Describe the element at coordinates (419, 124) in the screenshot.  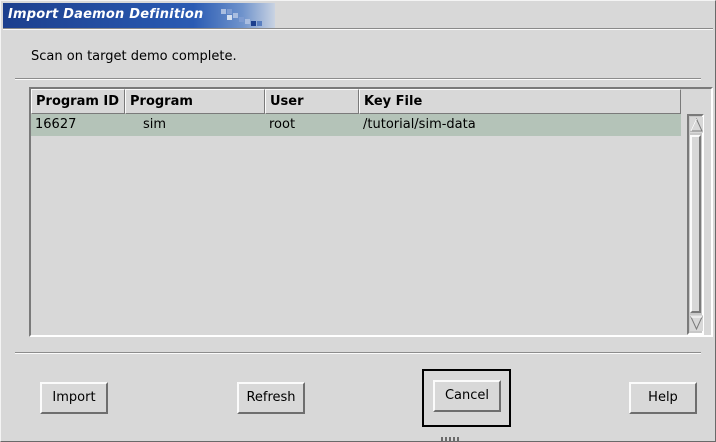
I see `cell-key-file: /tutorial/sim-data` at that location.